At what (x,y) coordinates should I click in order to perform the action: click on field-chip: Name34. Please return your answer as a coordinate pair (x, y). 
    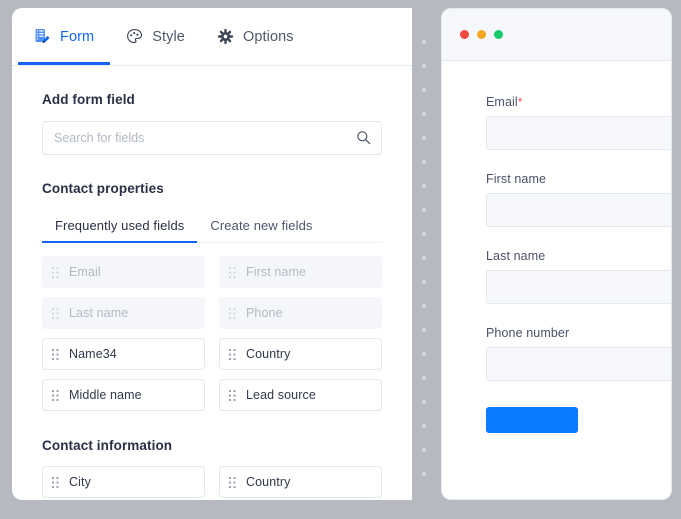
    Looking at the image, I should click on (123, 354).